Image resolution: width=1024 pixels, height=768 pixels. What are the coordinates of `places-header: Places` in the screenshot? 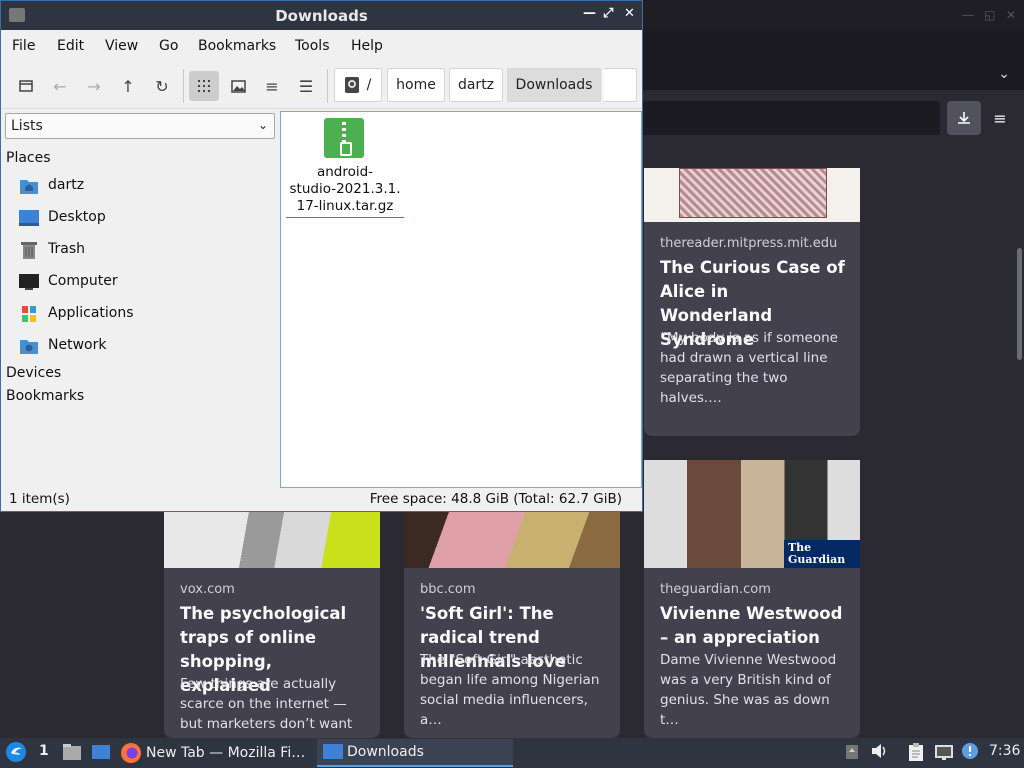 It's located at (28, 158).